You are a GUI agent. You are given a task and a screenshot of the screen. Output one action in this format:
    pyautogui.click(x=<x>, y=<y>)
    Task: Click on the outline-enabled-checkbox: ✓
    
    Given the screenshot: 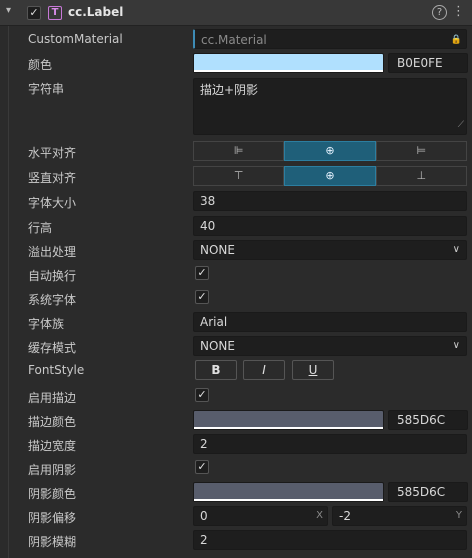 What is the action you would take?
    pyautogui.click(x=202, y=395)
    